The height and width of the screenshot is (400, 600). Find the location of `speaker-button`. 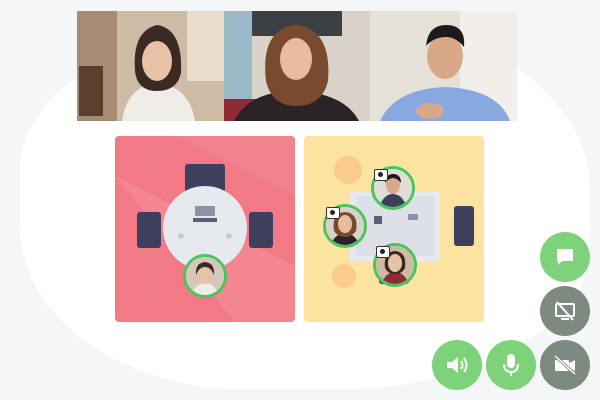

speaker-button is located at coordinates (457, 365).